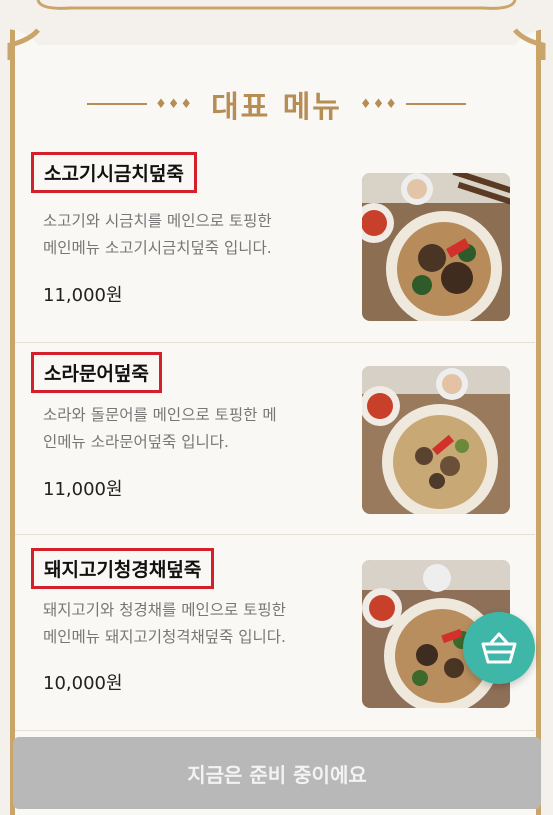  I want to click on top-ornament, so click(276, 30).